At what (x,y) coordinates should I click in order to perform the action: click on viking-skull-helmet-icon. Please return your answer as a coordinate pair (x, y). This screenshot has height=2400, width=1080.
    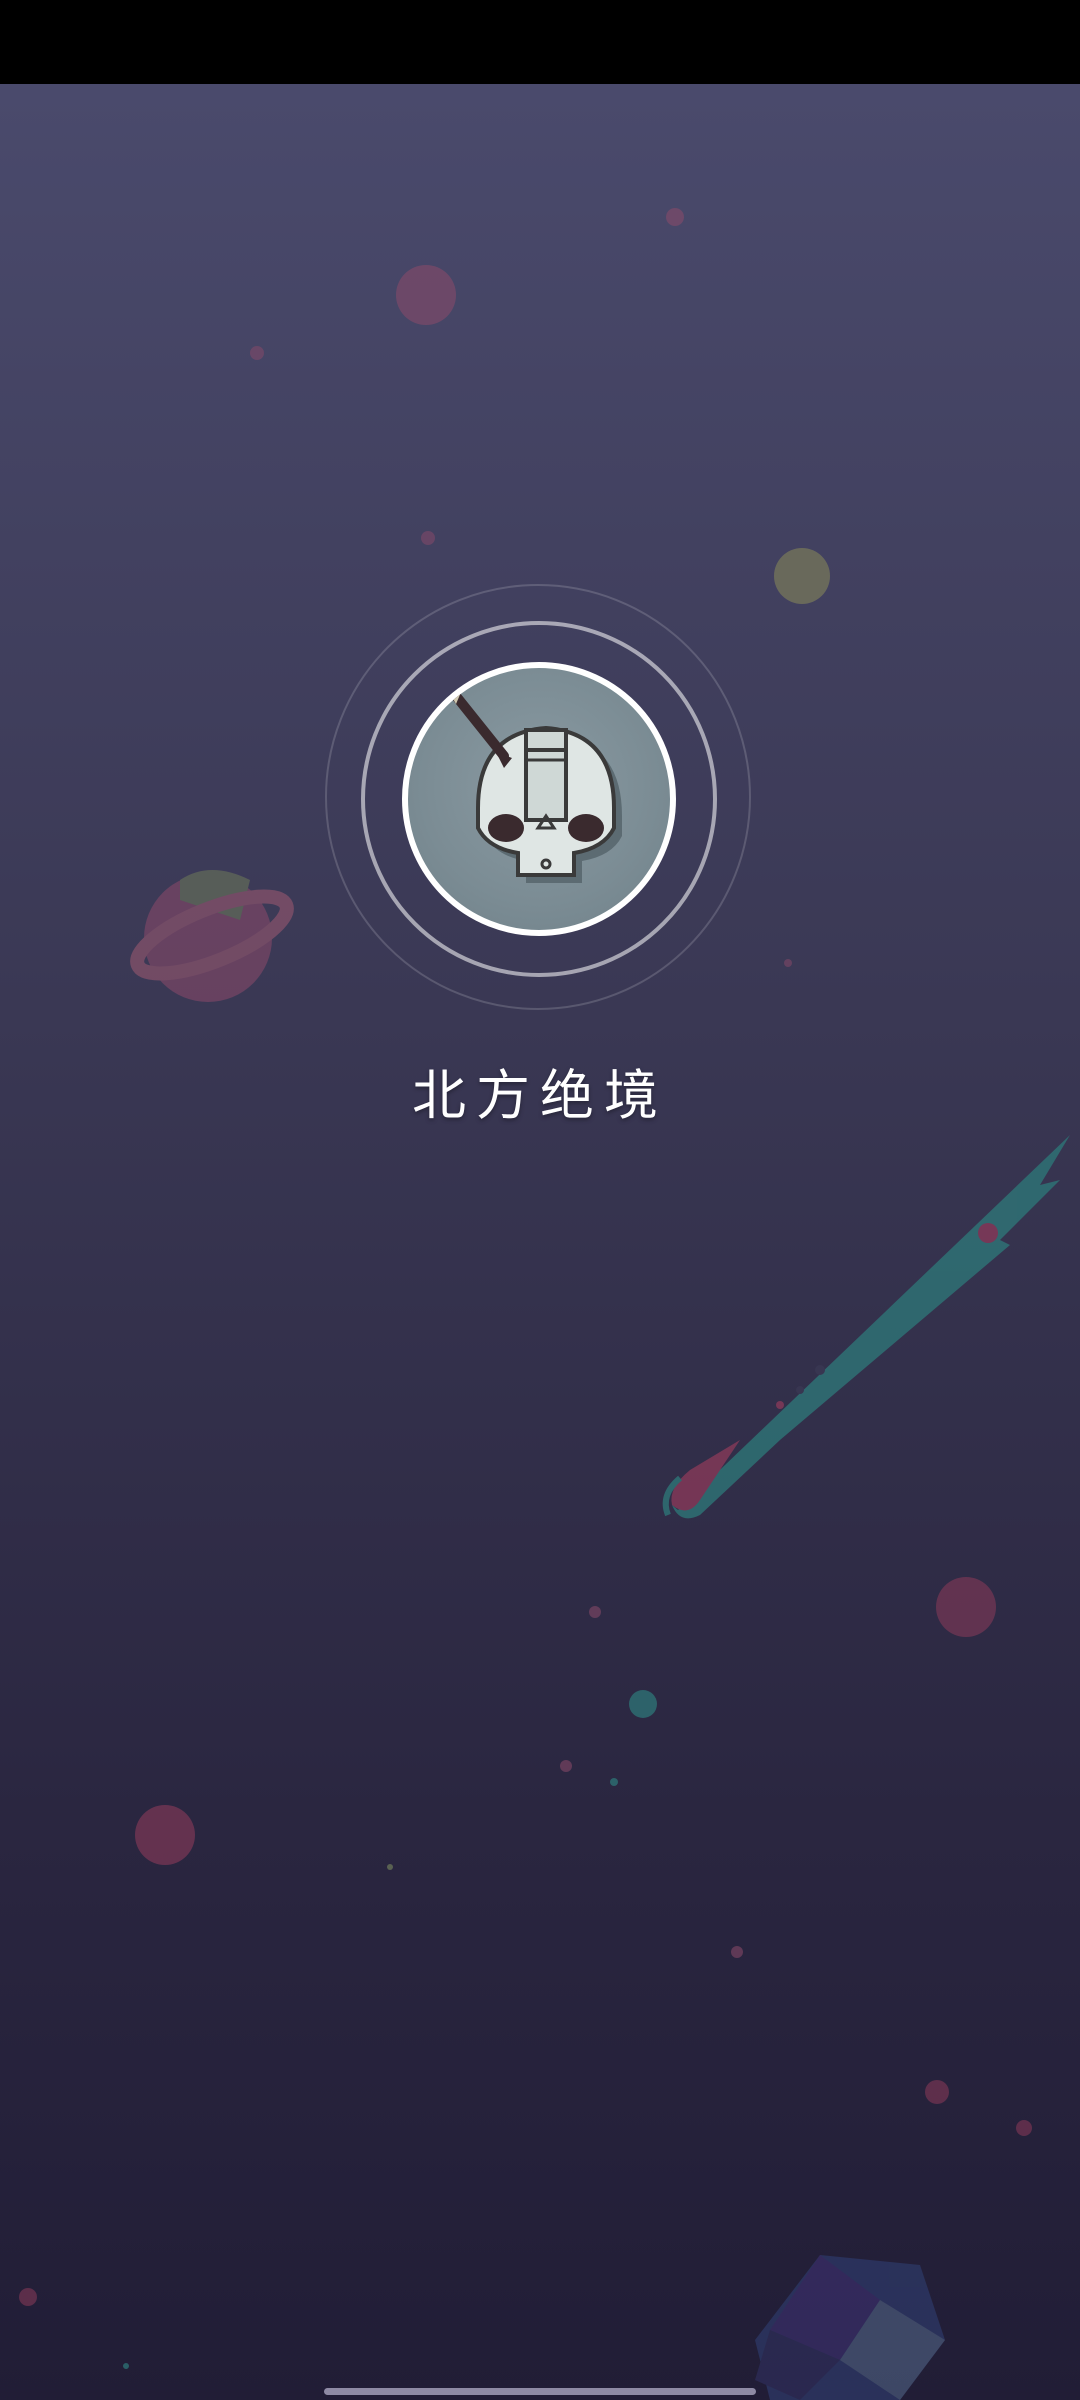
    Looking at the image, I should click on (535, 786).